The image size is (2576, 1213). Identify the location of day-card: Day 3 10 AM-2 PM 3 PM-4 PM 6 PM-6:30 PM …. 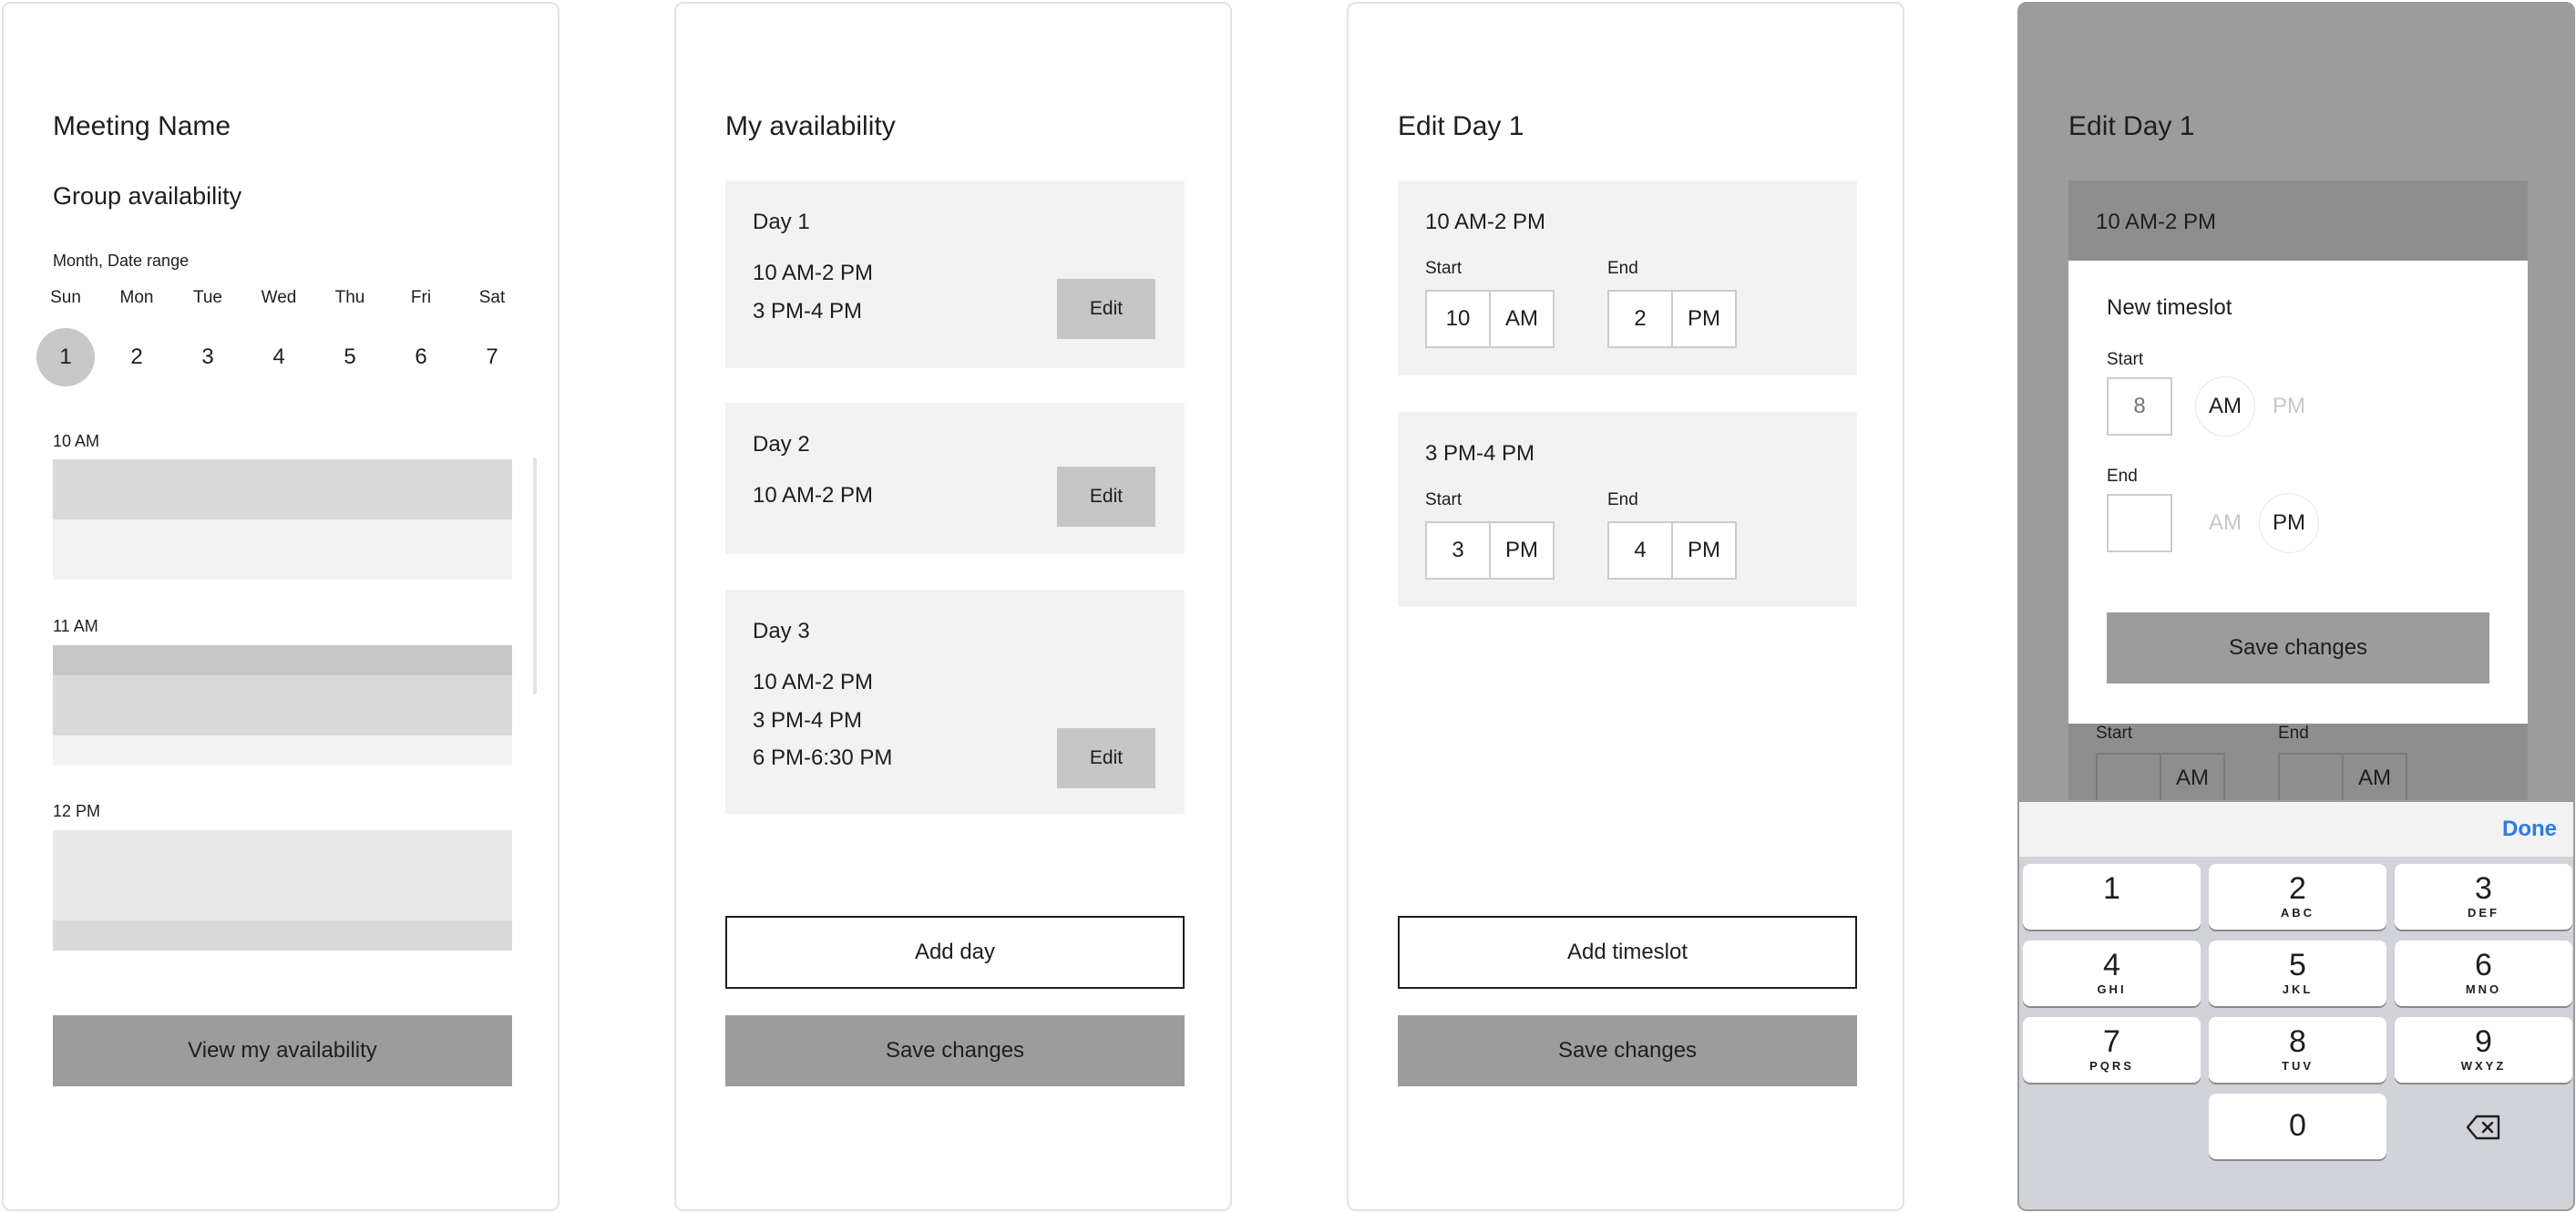
(955, 702).